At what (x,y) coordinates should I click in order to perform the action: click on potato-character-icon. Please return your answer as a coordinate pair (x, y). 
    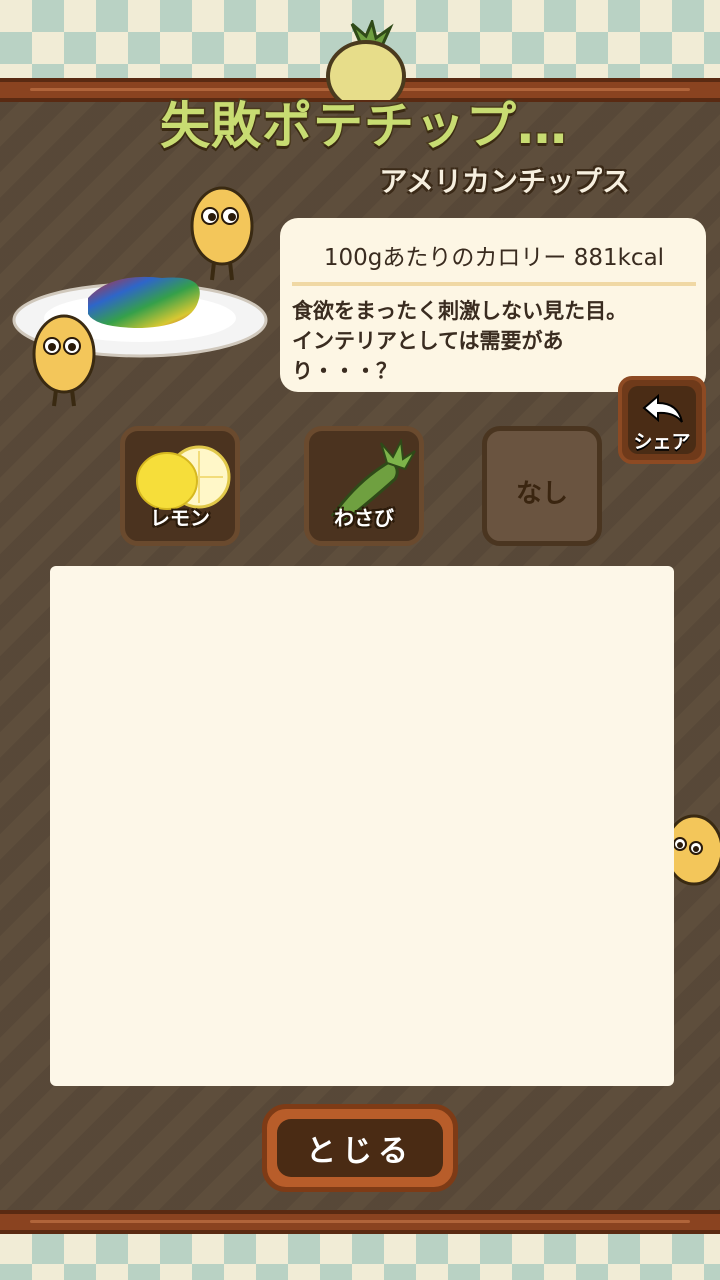
    Looking at the image, I should click on (64, 360).